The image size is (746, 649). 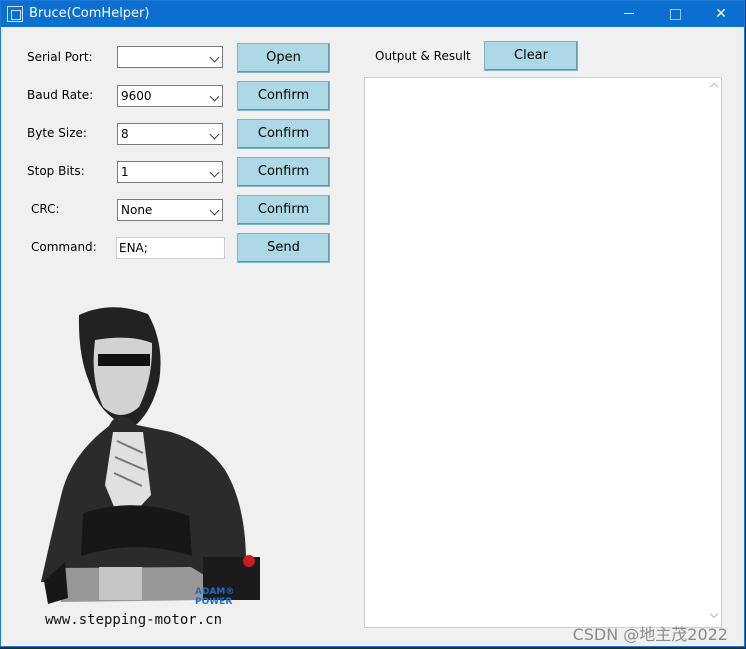 I want to click on logo-top-text: ADAM®, so click(x=215, y=592).